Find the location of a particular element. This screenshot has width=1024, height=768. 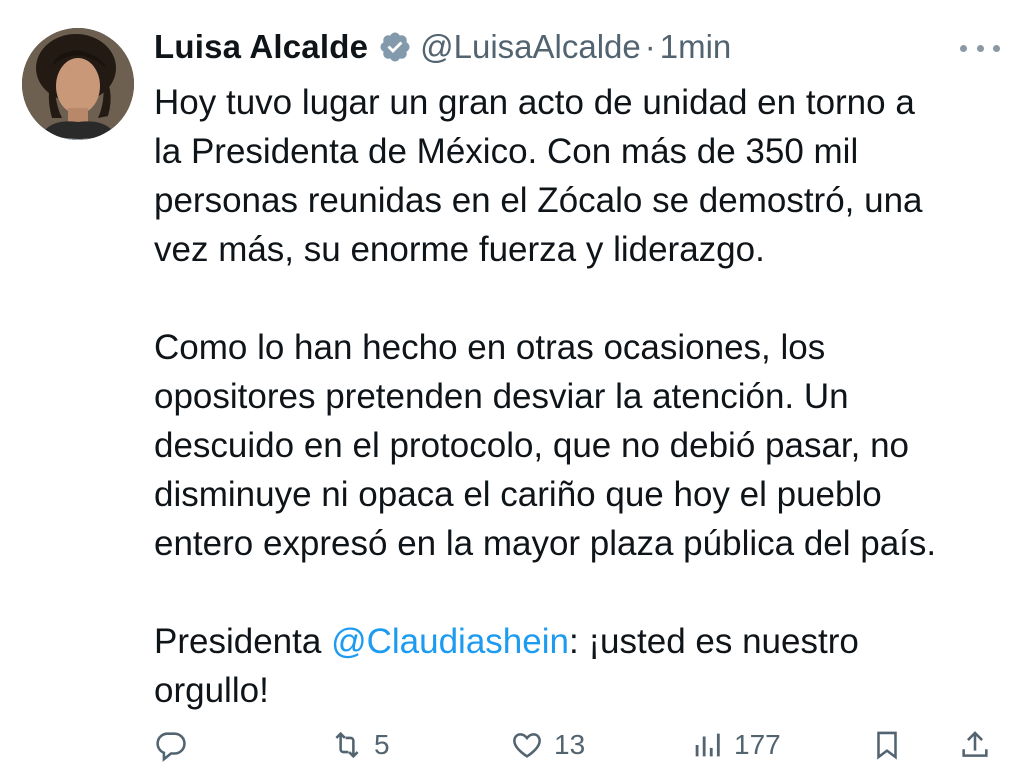

tweet-timestamp: 1min is located at coordinates (696, 47).